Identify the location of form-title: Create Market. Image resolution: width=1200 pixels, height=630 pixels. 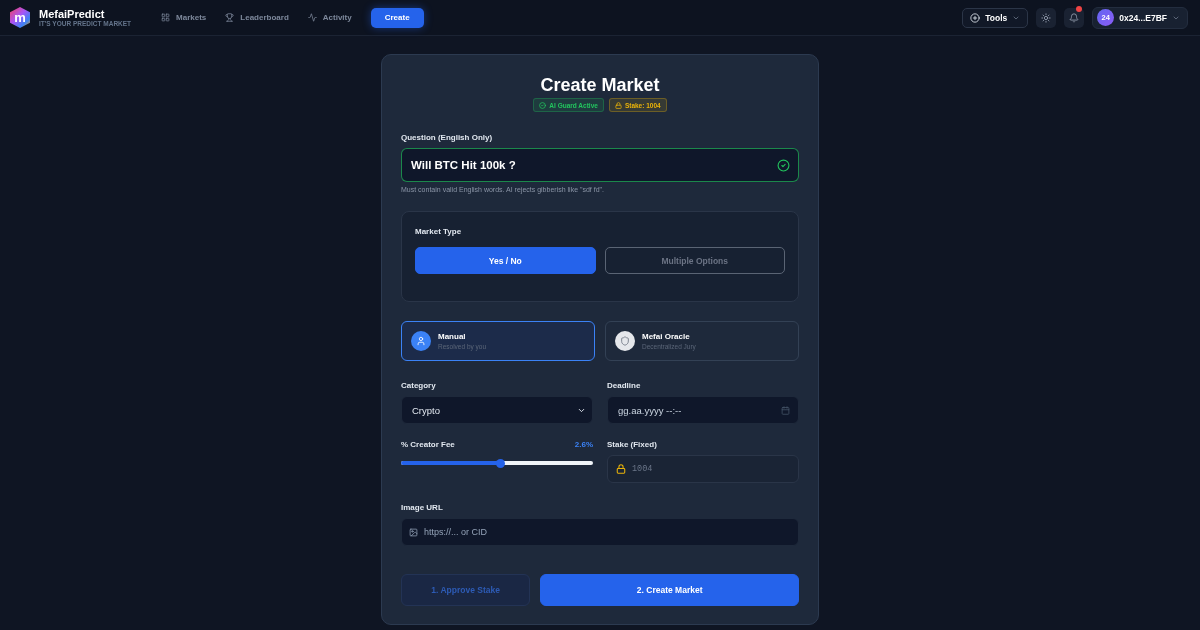
(600, 85).